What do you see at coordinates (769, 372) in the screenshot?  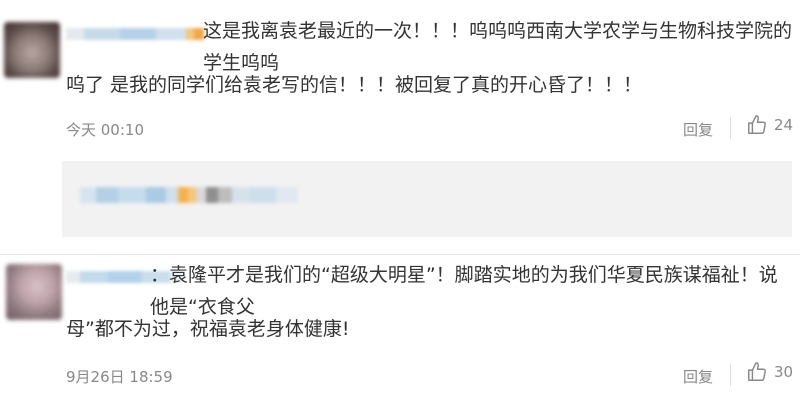 I see `like-button: 30` at bounding box center [769, 372].